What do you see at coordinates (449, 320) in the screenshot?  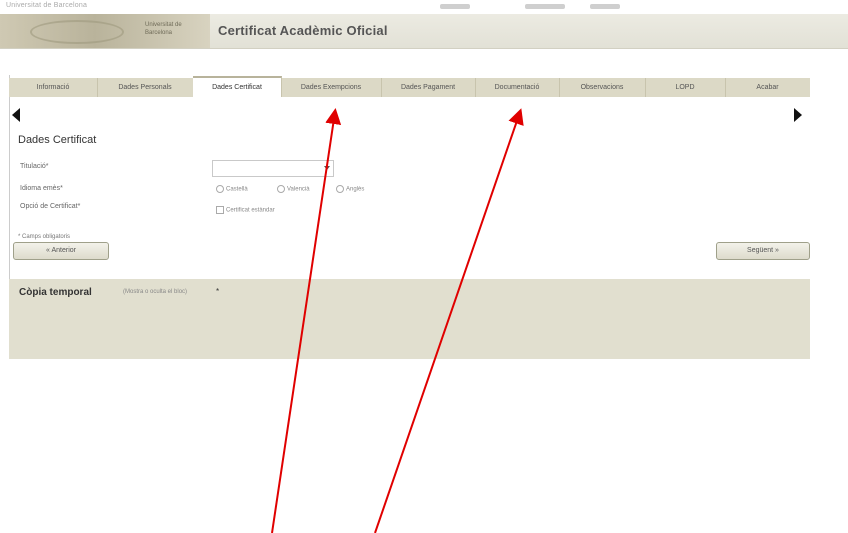 I see `annotation-arrow-documentacio` at bounding box center [449, 320].